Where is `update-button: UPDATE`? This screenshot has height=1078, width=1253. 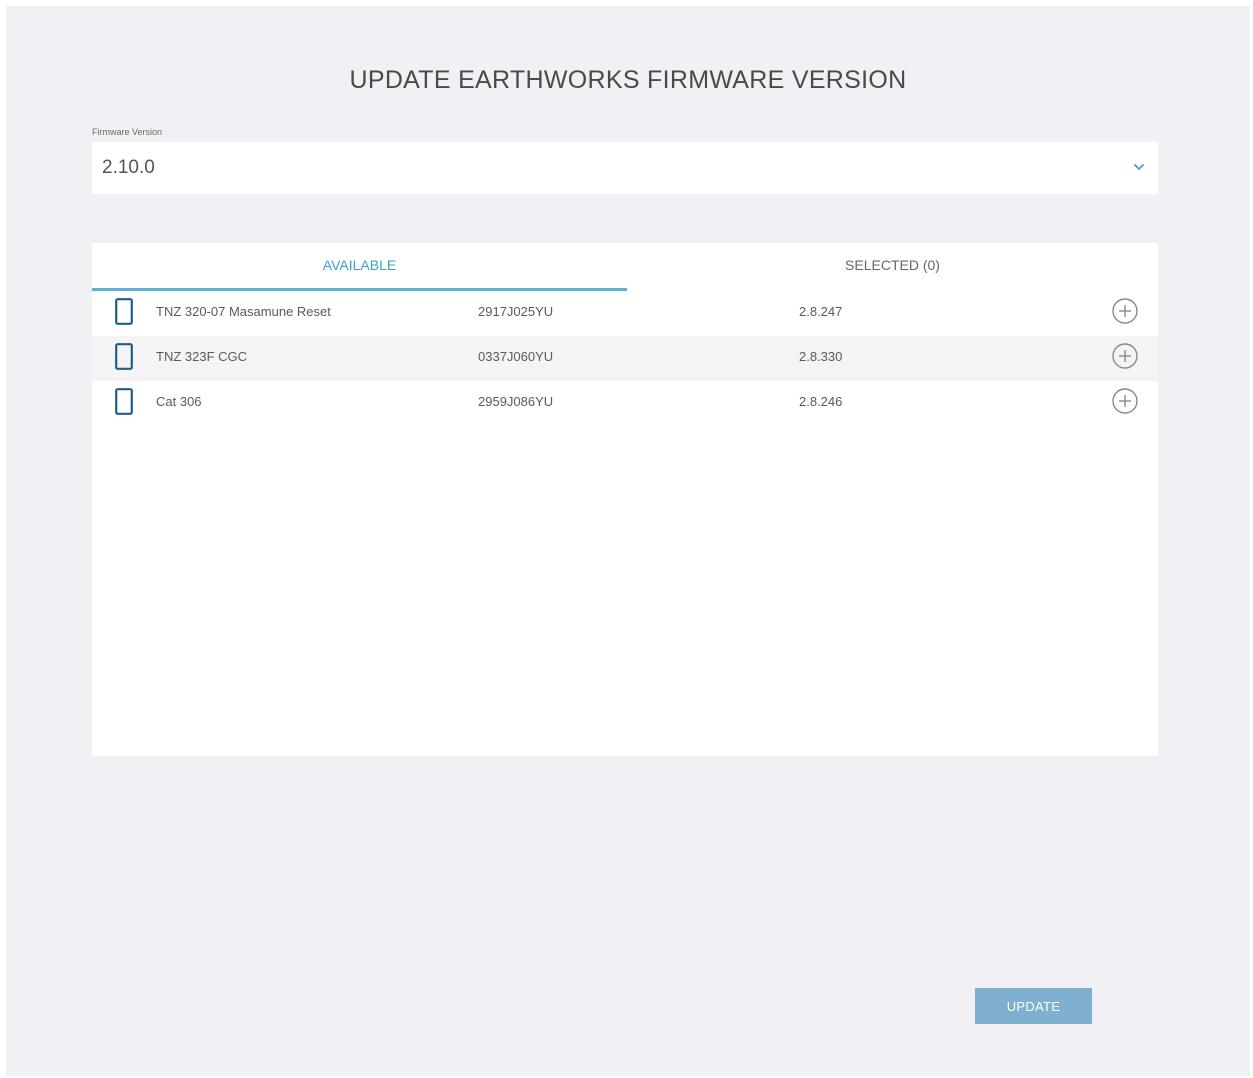
update-button: UPDATE is located at coordinates (1033, 1006).